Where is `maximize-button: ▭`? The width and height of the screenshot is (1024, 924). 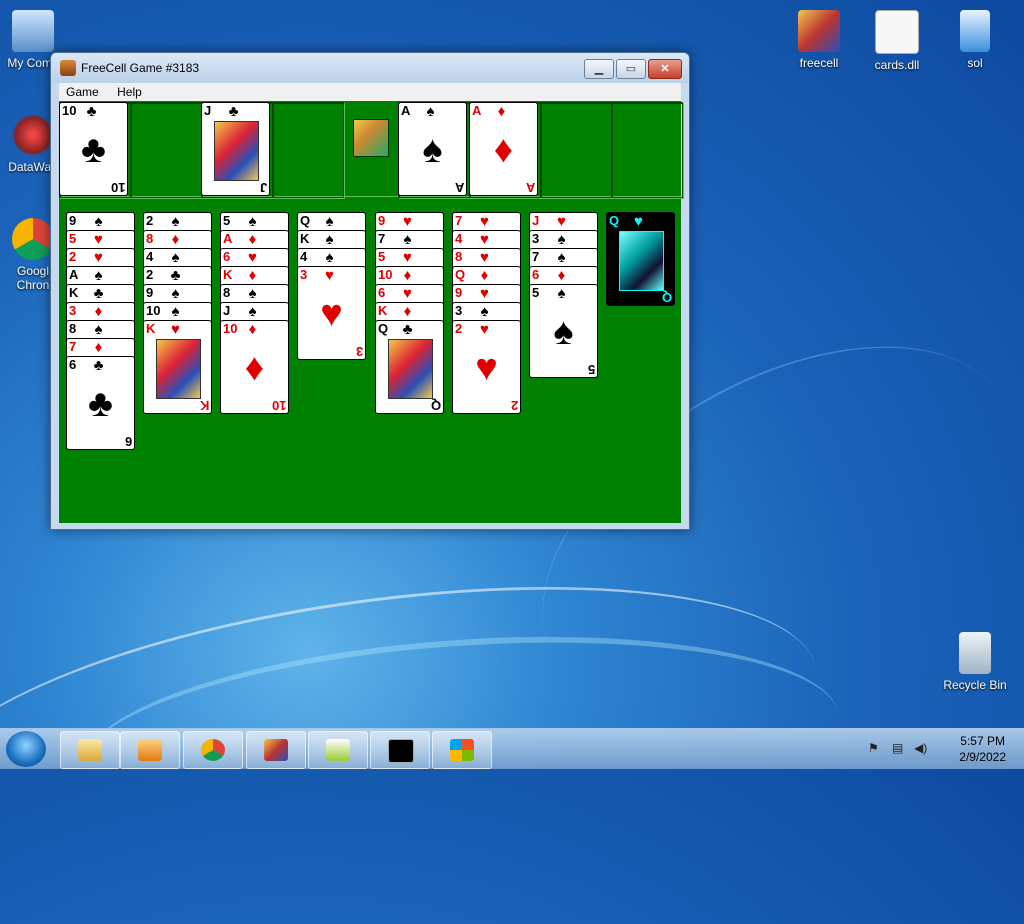 maximize-button: ▭ is located at coordinates (631, 69).